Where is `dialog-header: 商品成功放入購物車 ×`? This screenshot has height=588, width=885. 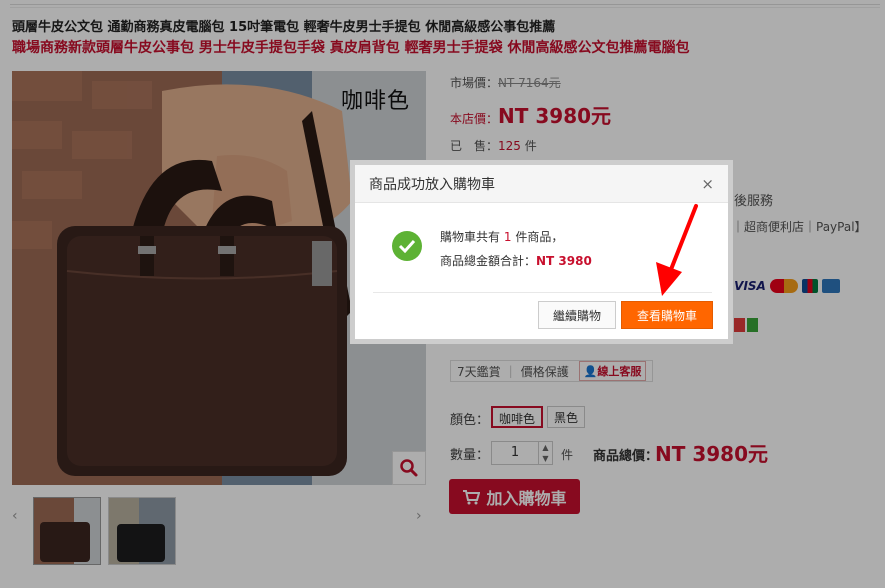
dialog-header: 商品成功放入購物車 × is located at coordinates (541, 184).